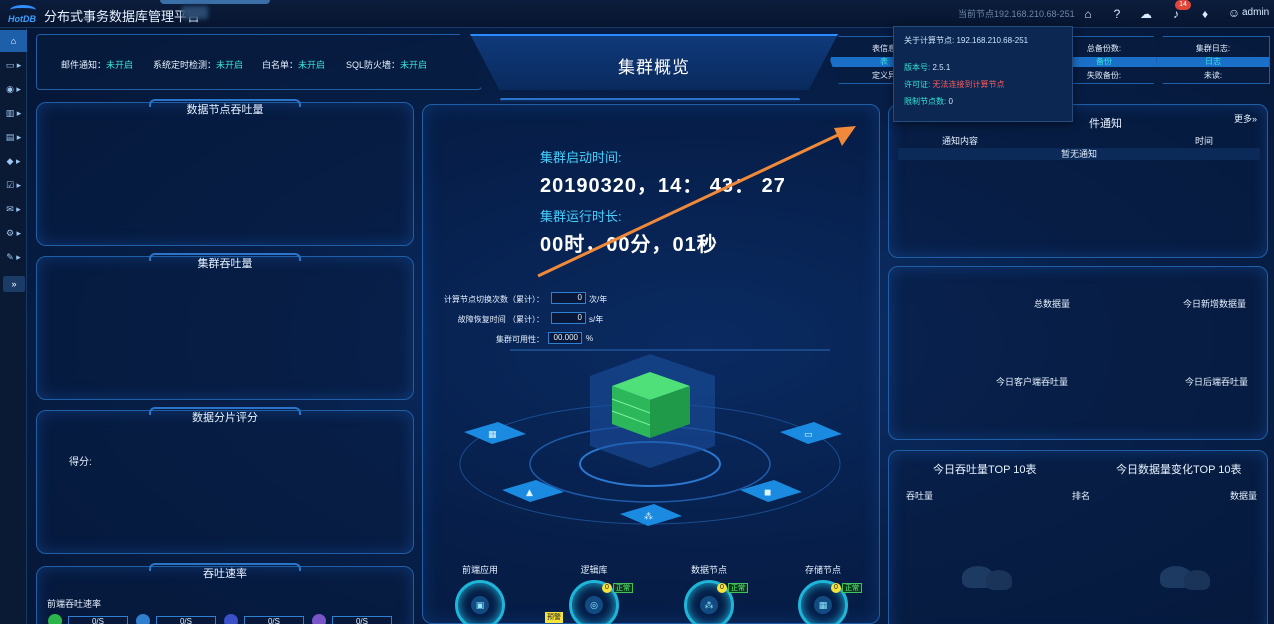 The height and width of the screenshot is (624, 1274). What do you see at coordinates (1052, 304) in the screenshot?
I see `stat-total-data: 总数据量` at bounding box center [1052, 304].